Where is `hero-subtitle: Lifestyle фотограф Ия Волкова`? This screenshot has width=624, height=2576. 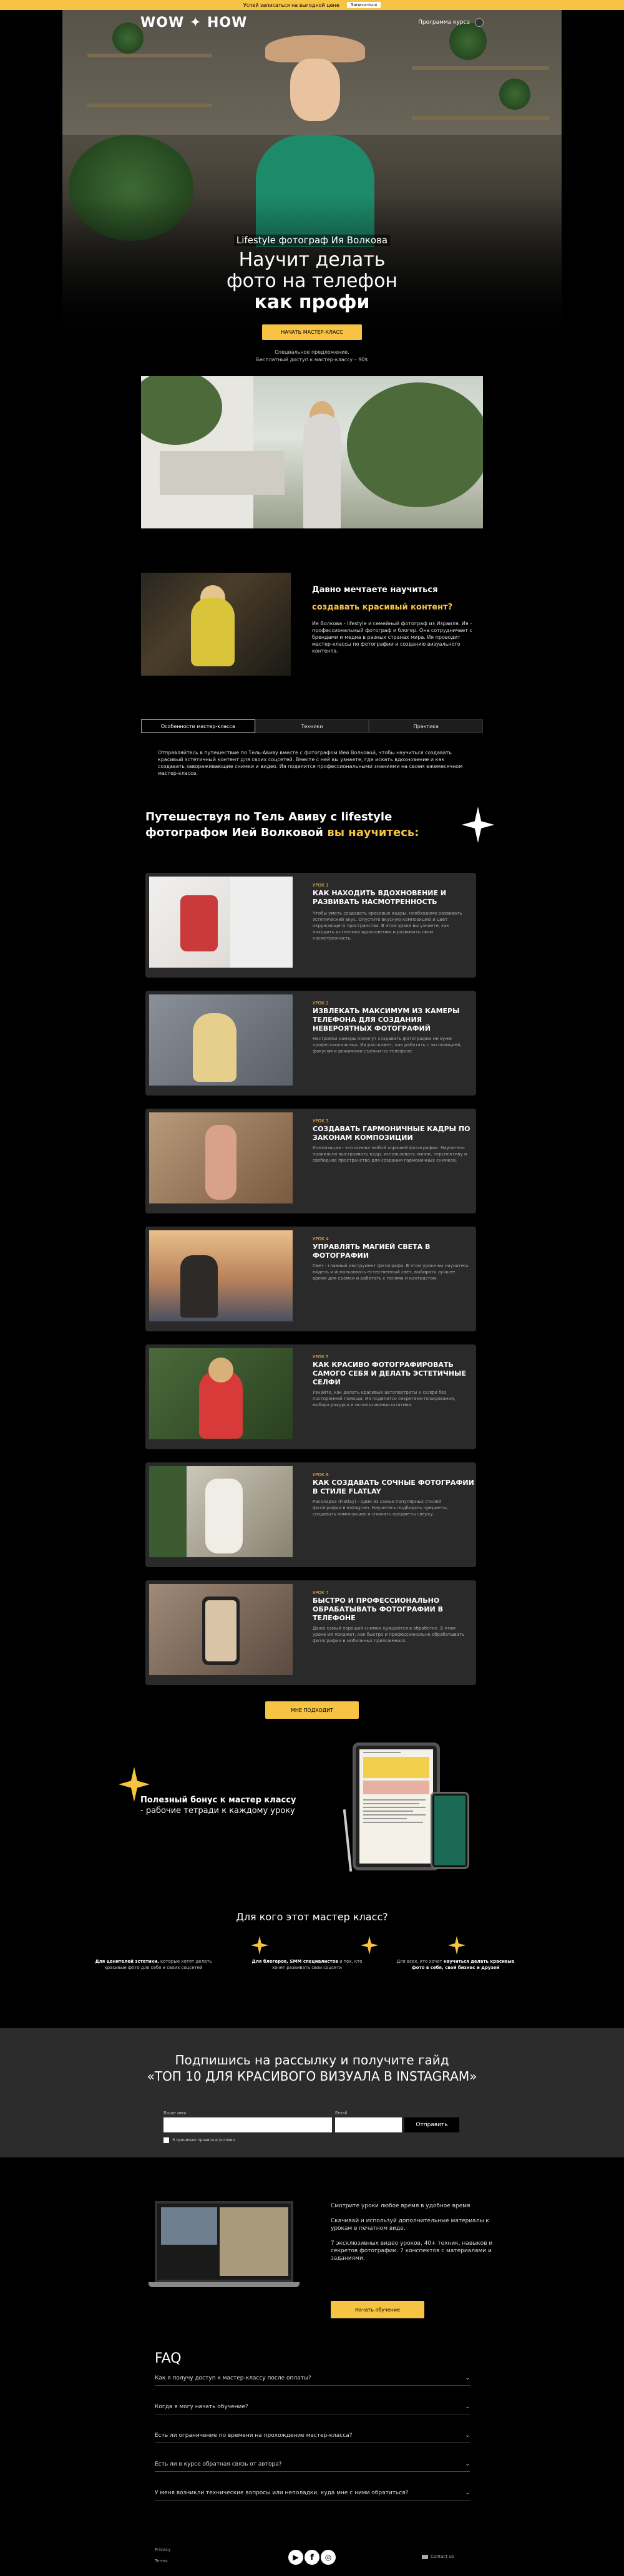
hero-subtitle: Lifestyle фотограф Ия Волкова is located at coordinates (312, 240).